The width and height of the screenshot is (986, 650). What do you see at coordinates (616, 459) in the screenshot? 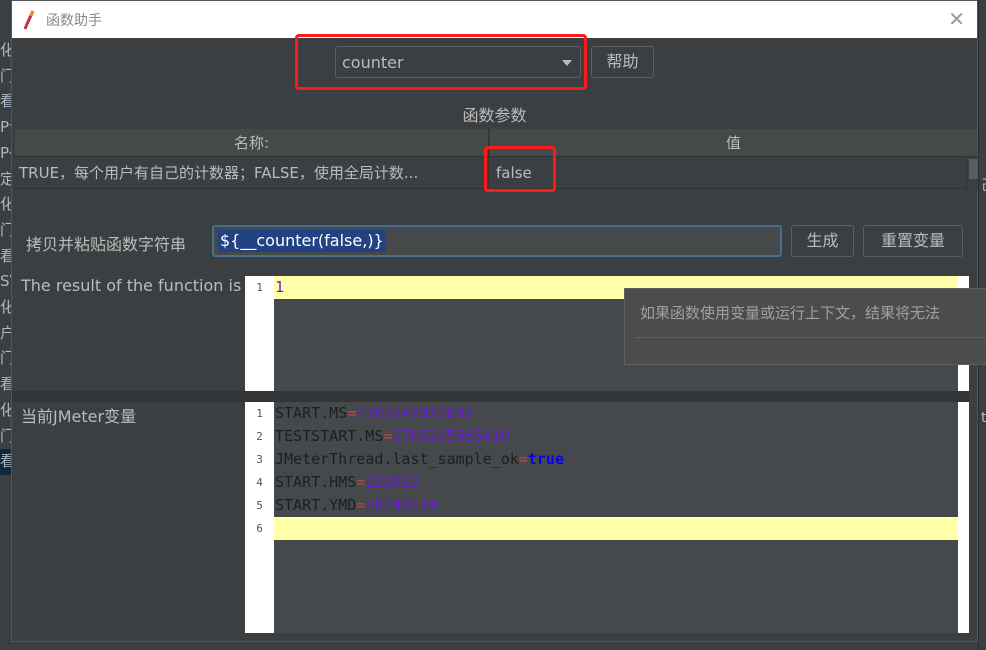
I see `variable-line: JMeterThread.last_sample_ok=true` at bounding box center [616, 459].